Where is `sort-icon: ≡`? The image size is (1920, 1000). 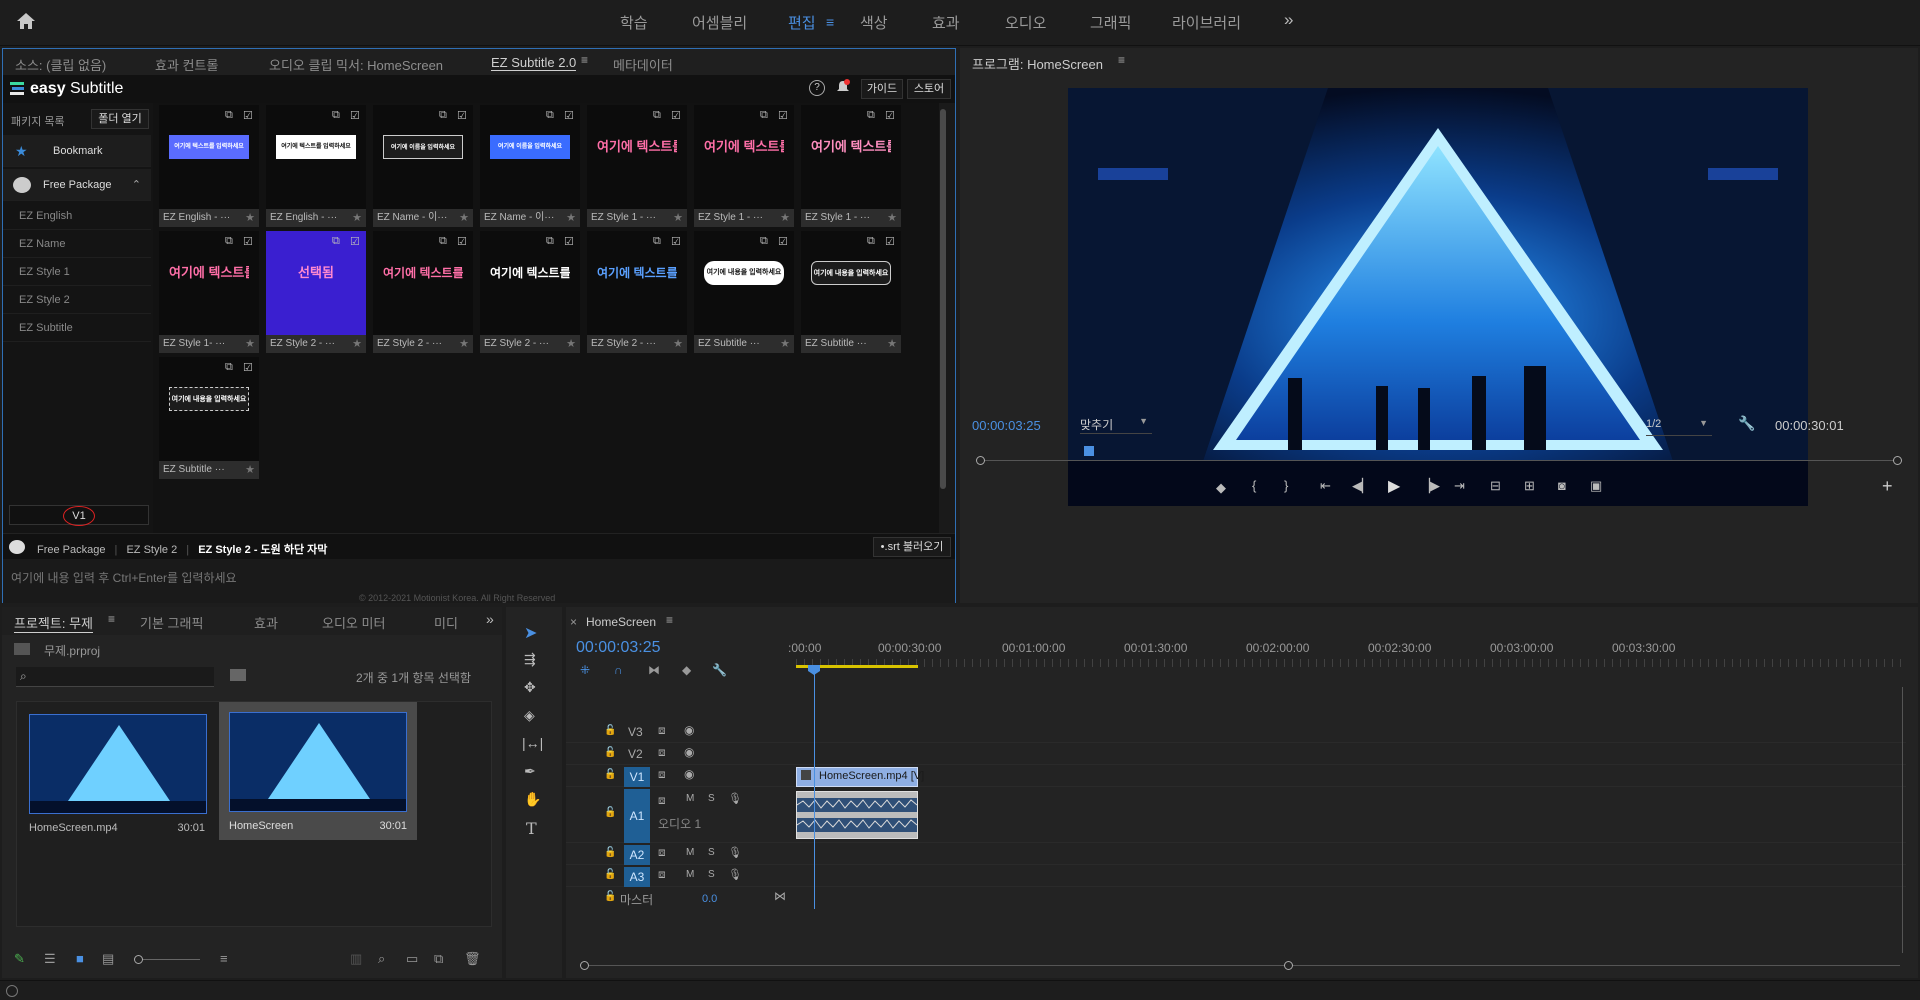
sort-icon: ≡ is located at coordinates (224, 958).